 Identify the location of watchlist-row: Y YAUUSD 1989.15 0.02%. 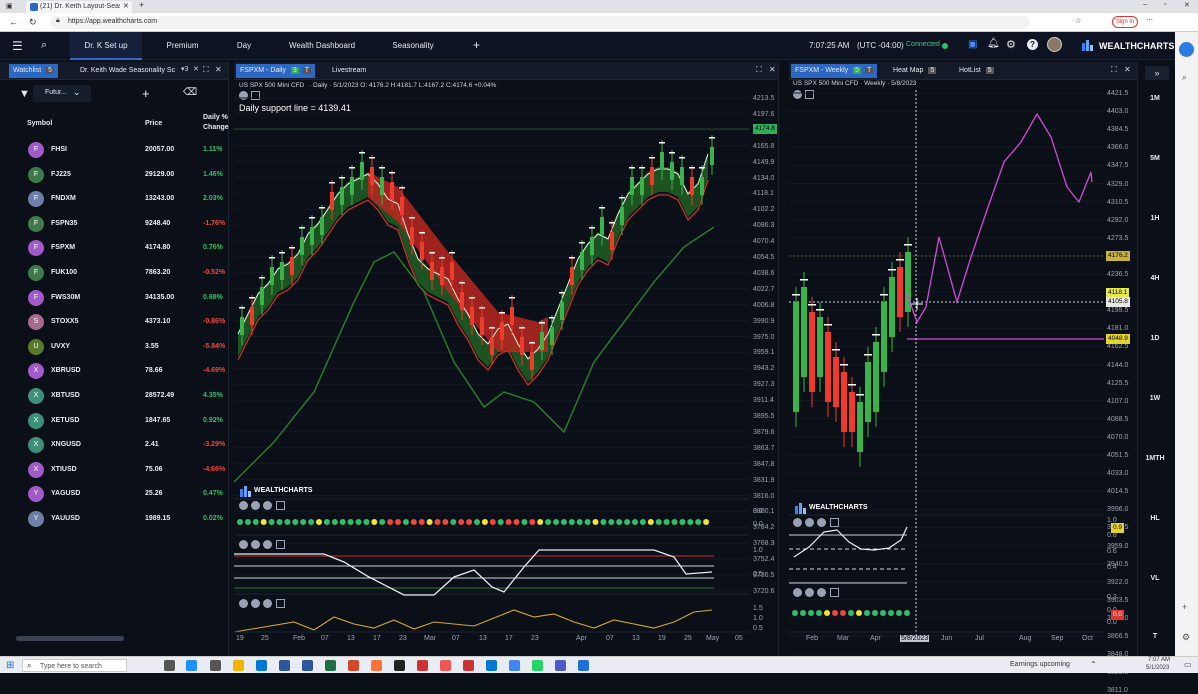
(114, 519).